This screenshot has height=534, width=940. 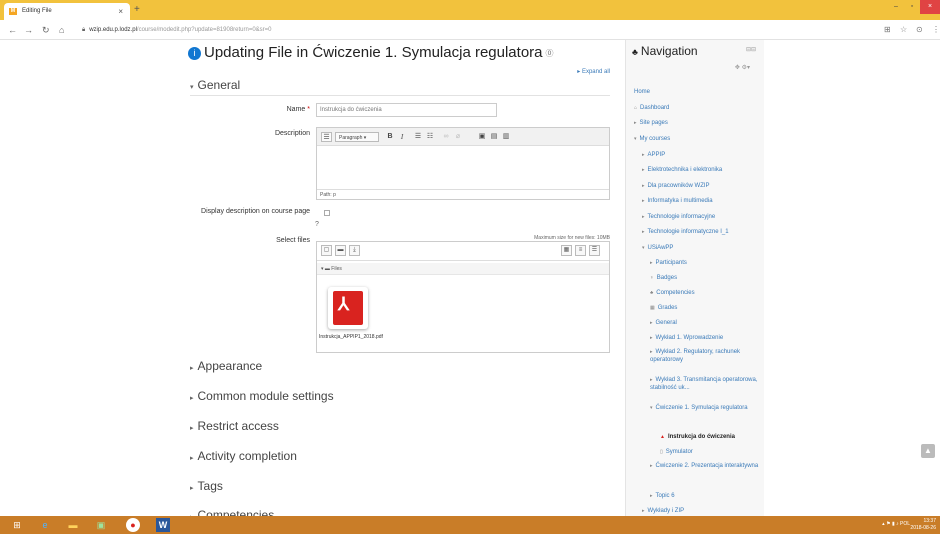 What do you see at coordinates (701, 408) in the screenshot?
I see `nav-item-label: Ćwiczenie 1. Symulacja regulatora` at bounding box center [701, 408].